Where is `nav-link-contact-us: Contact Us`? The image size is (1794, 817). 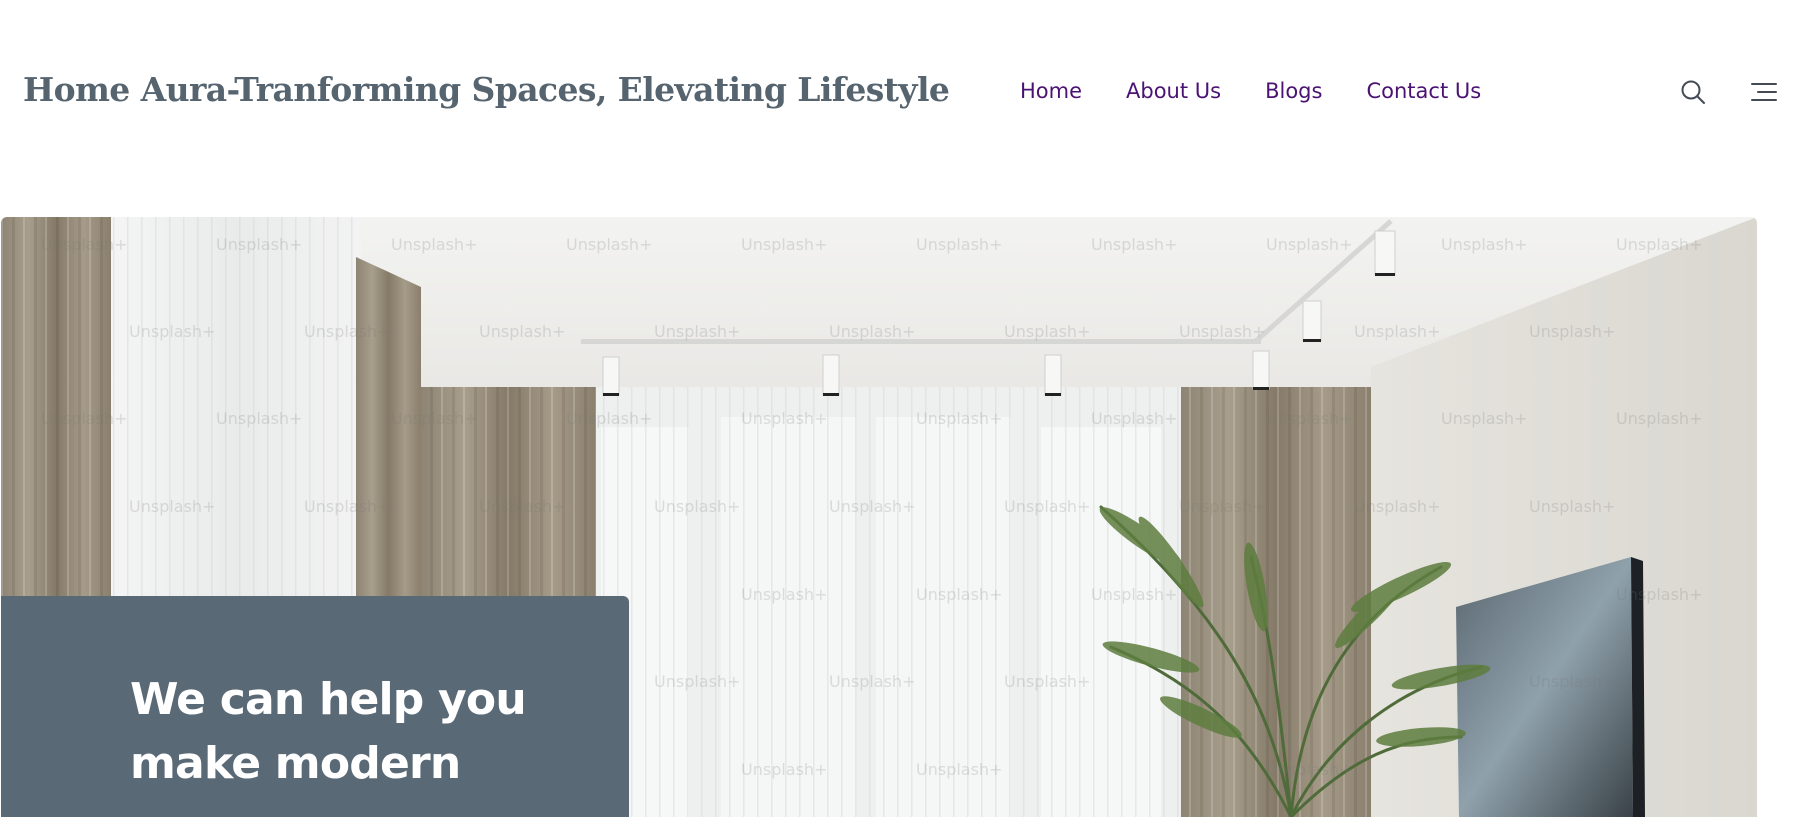 nav-link-contact-us: Contact Us is located at coordinates (1423, 91).